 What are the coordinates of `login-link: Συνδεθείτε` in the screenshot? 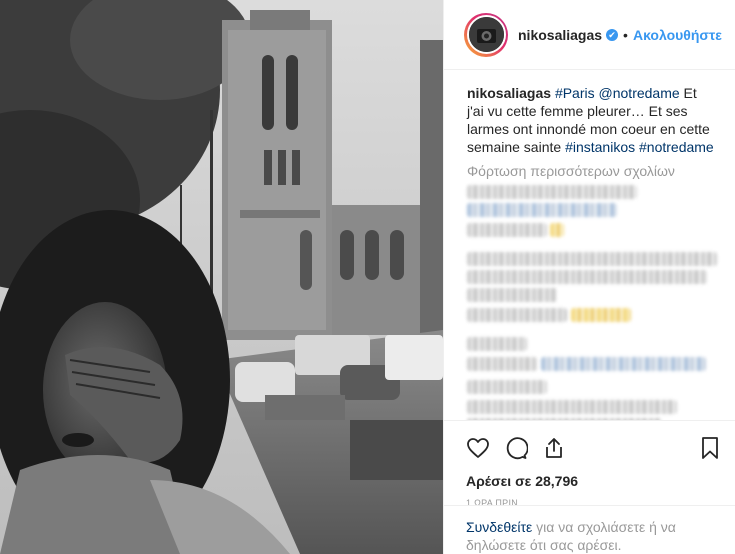 It's located at (499, 527).